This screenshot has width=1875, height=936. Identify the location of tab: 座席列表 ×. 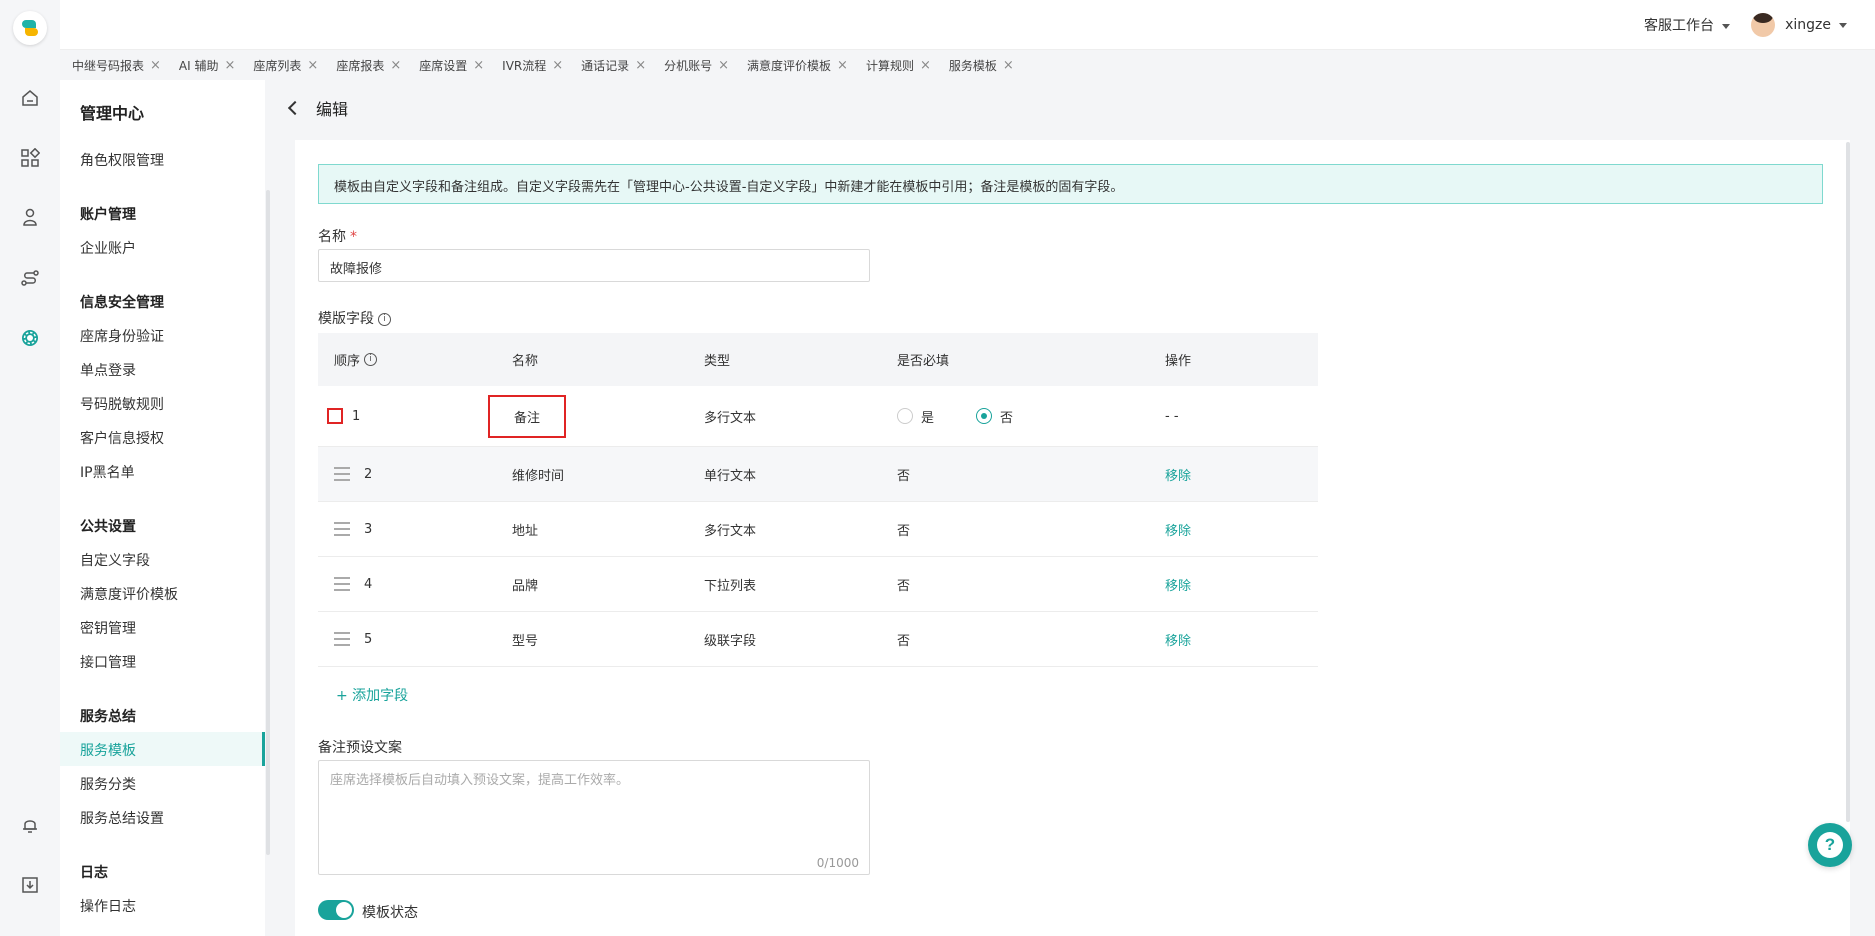
(285, 65).